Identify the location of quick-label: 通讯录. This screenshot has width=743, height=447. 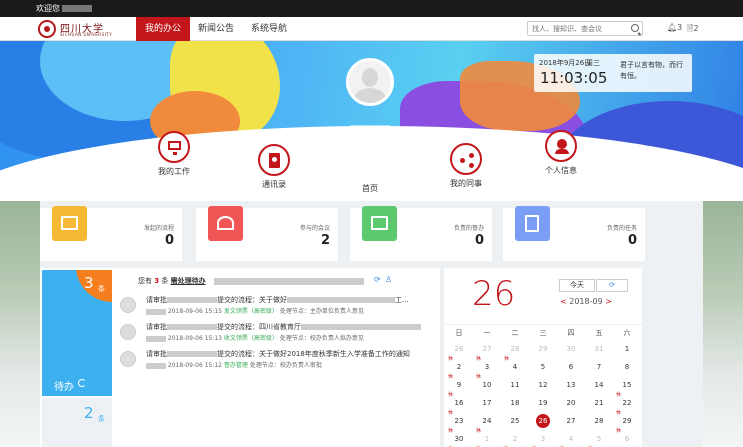
(274, 184).